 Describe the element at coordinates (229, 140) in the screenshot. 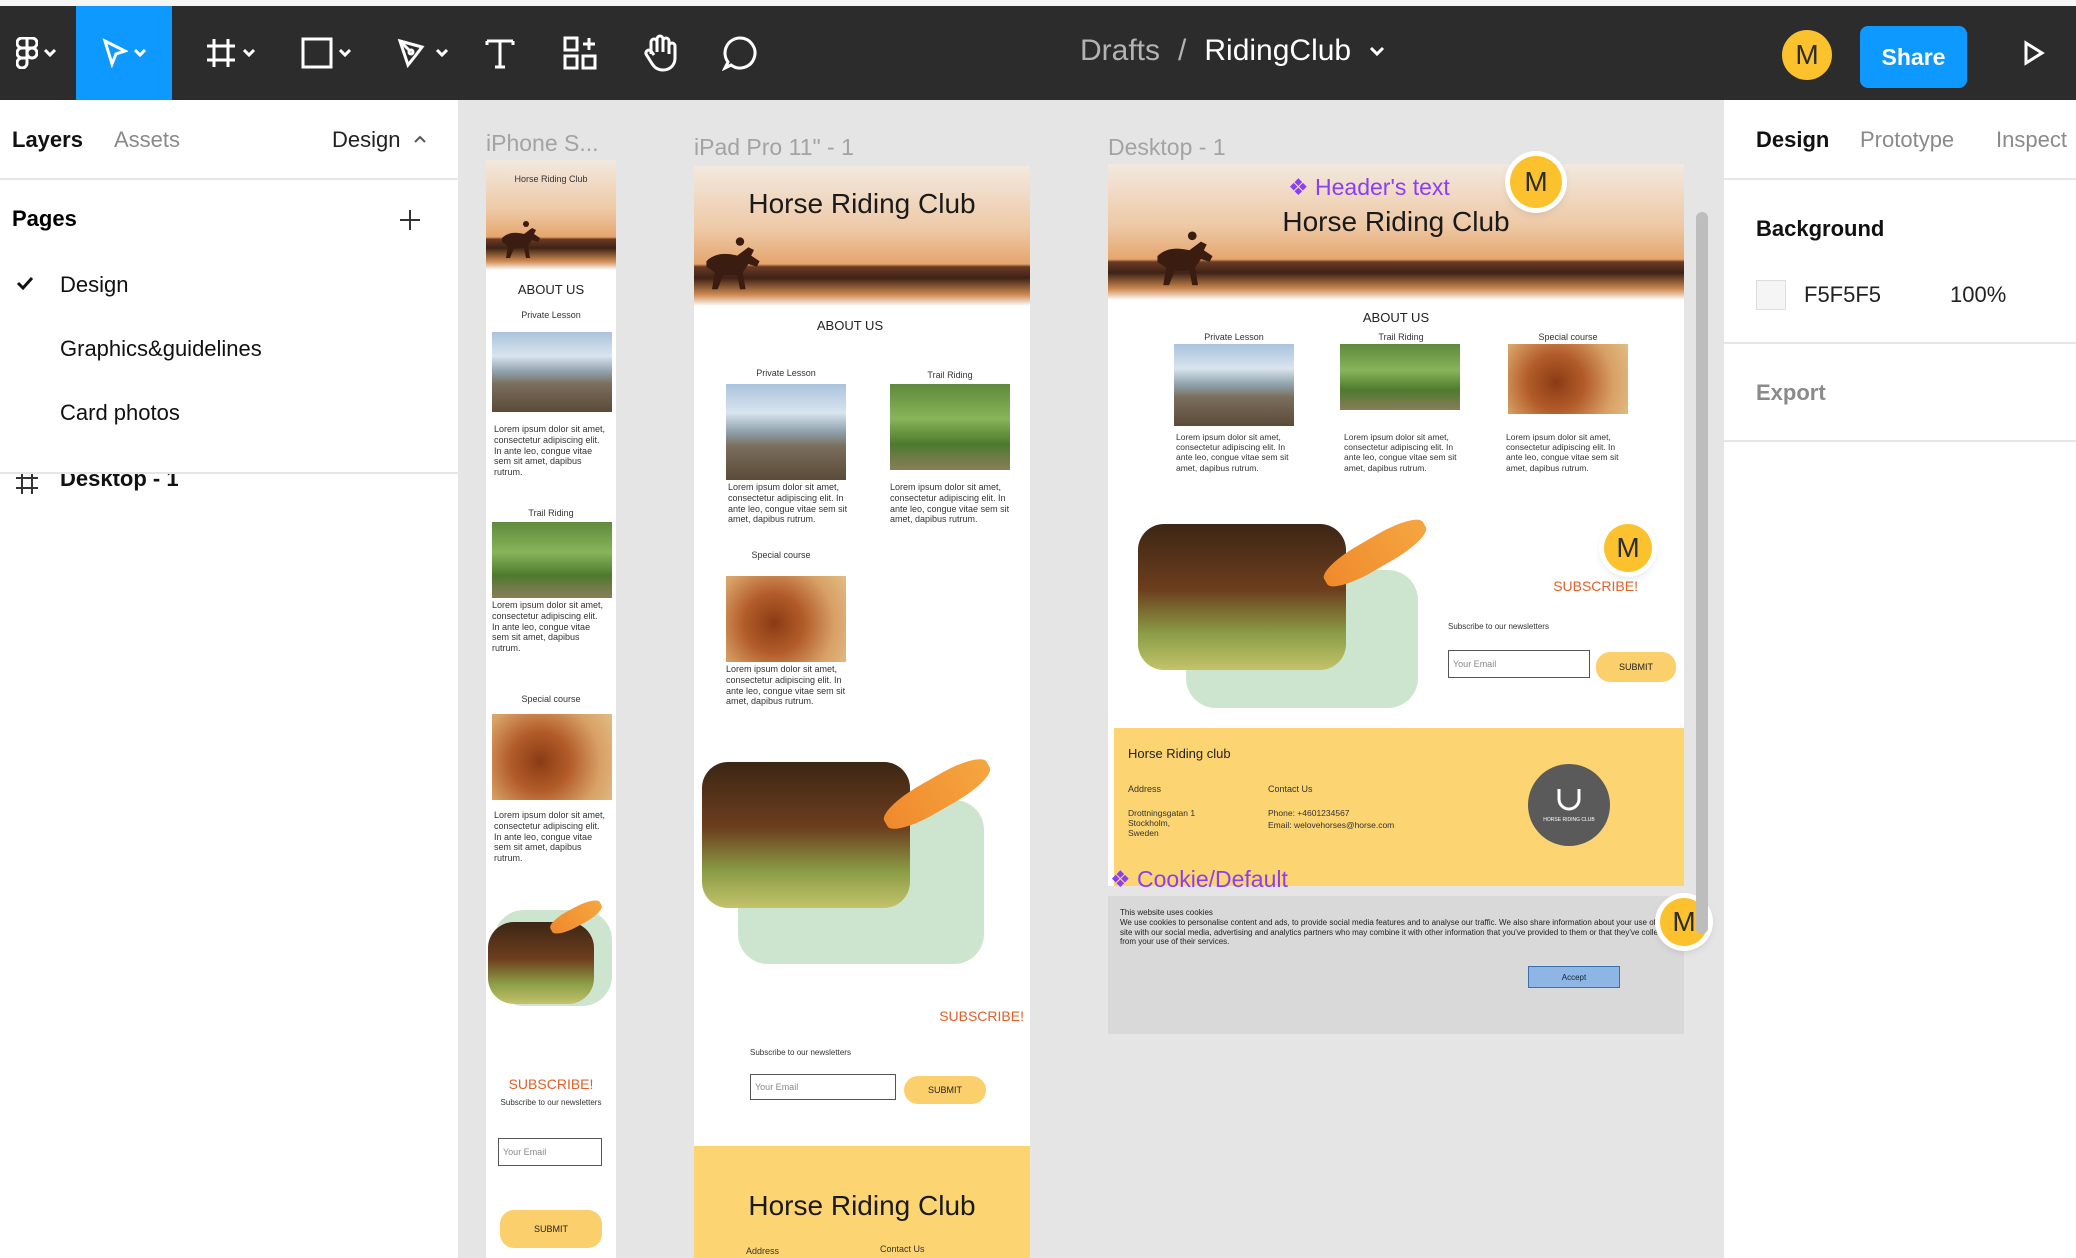

I see `left-tabs: Layers Assets Design` at that location.